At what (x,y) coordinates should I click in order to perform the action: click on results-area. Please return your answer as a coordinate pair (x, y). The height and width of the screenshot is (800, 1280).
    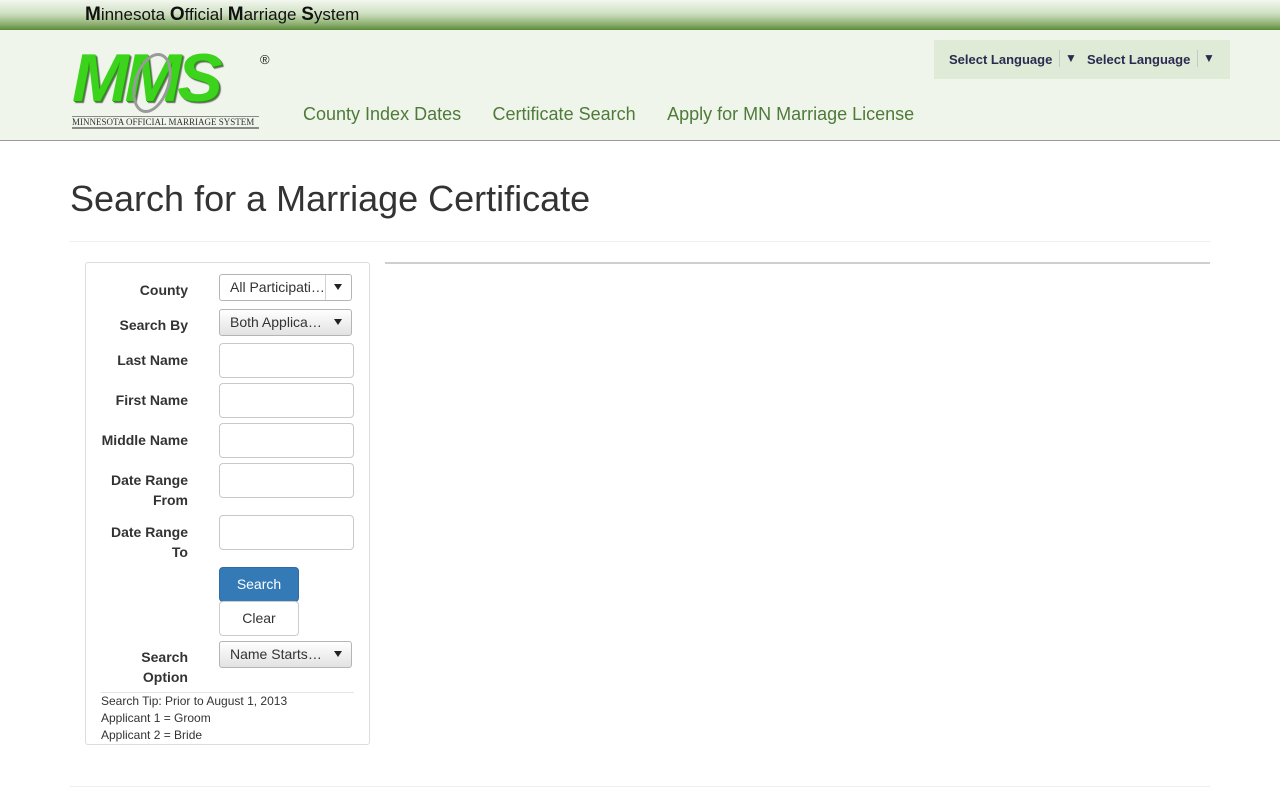
    Looking at the image, I should click on (797, 263).